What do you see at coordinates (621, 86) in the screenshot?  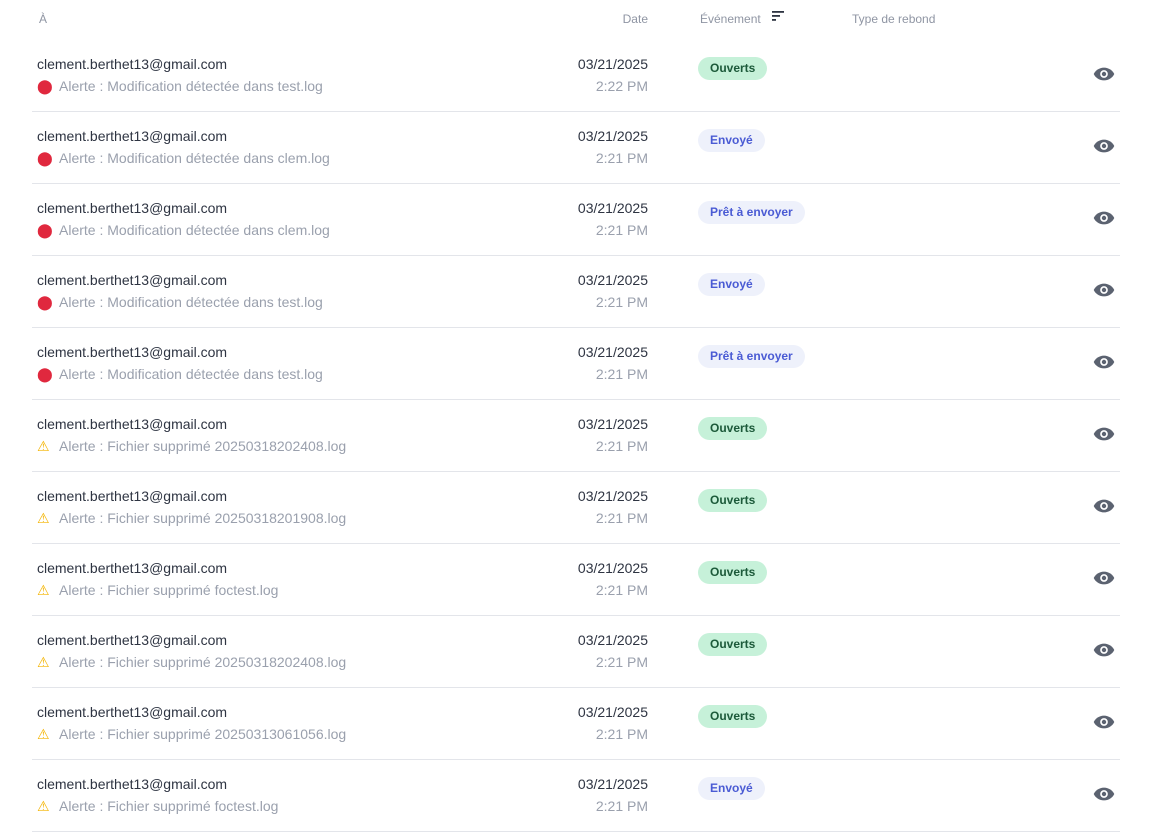 I see `sent-time: 2:22 PM` at bounding box center [621, 86].